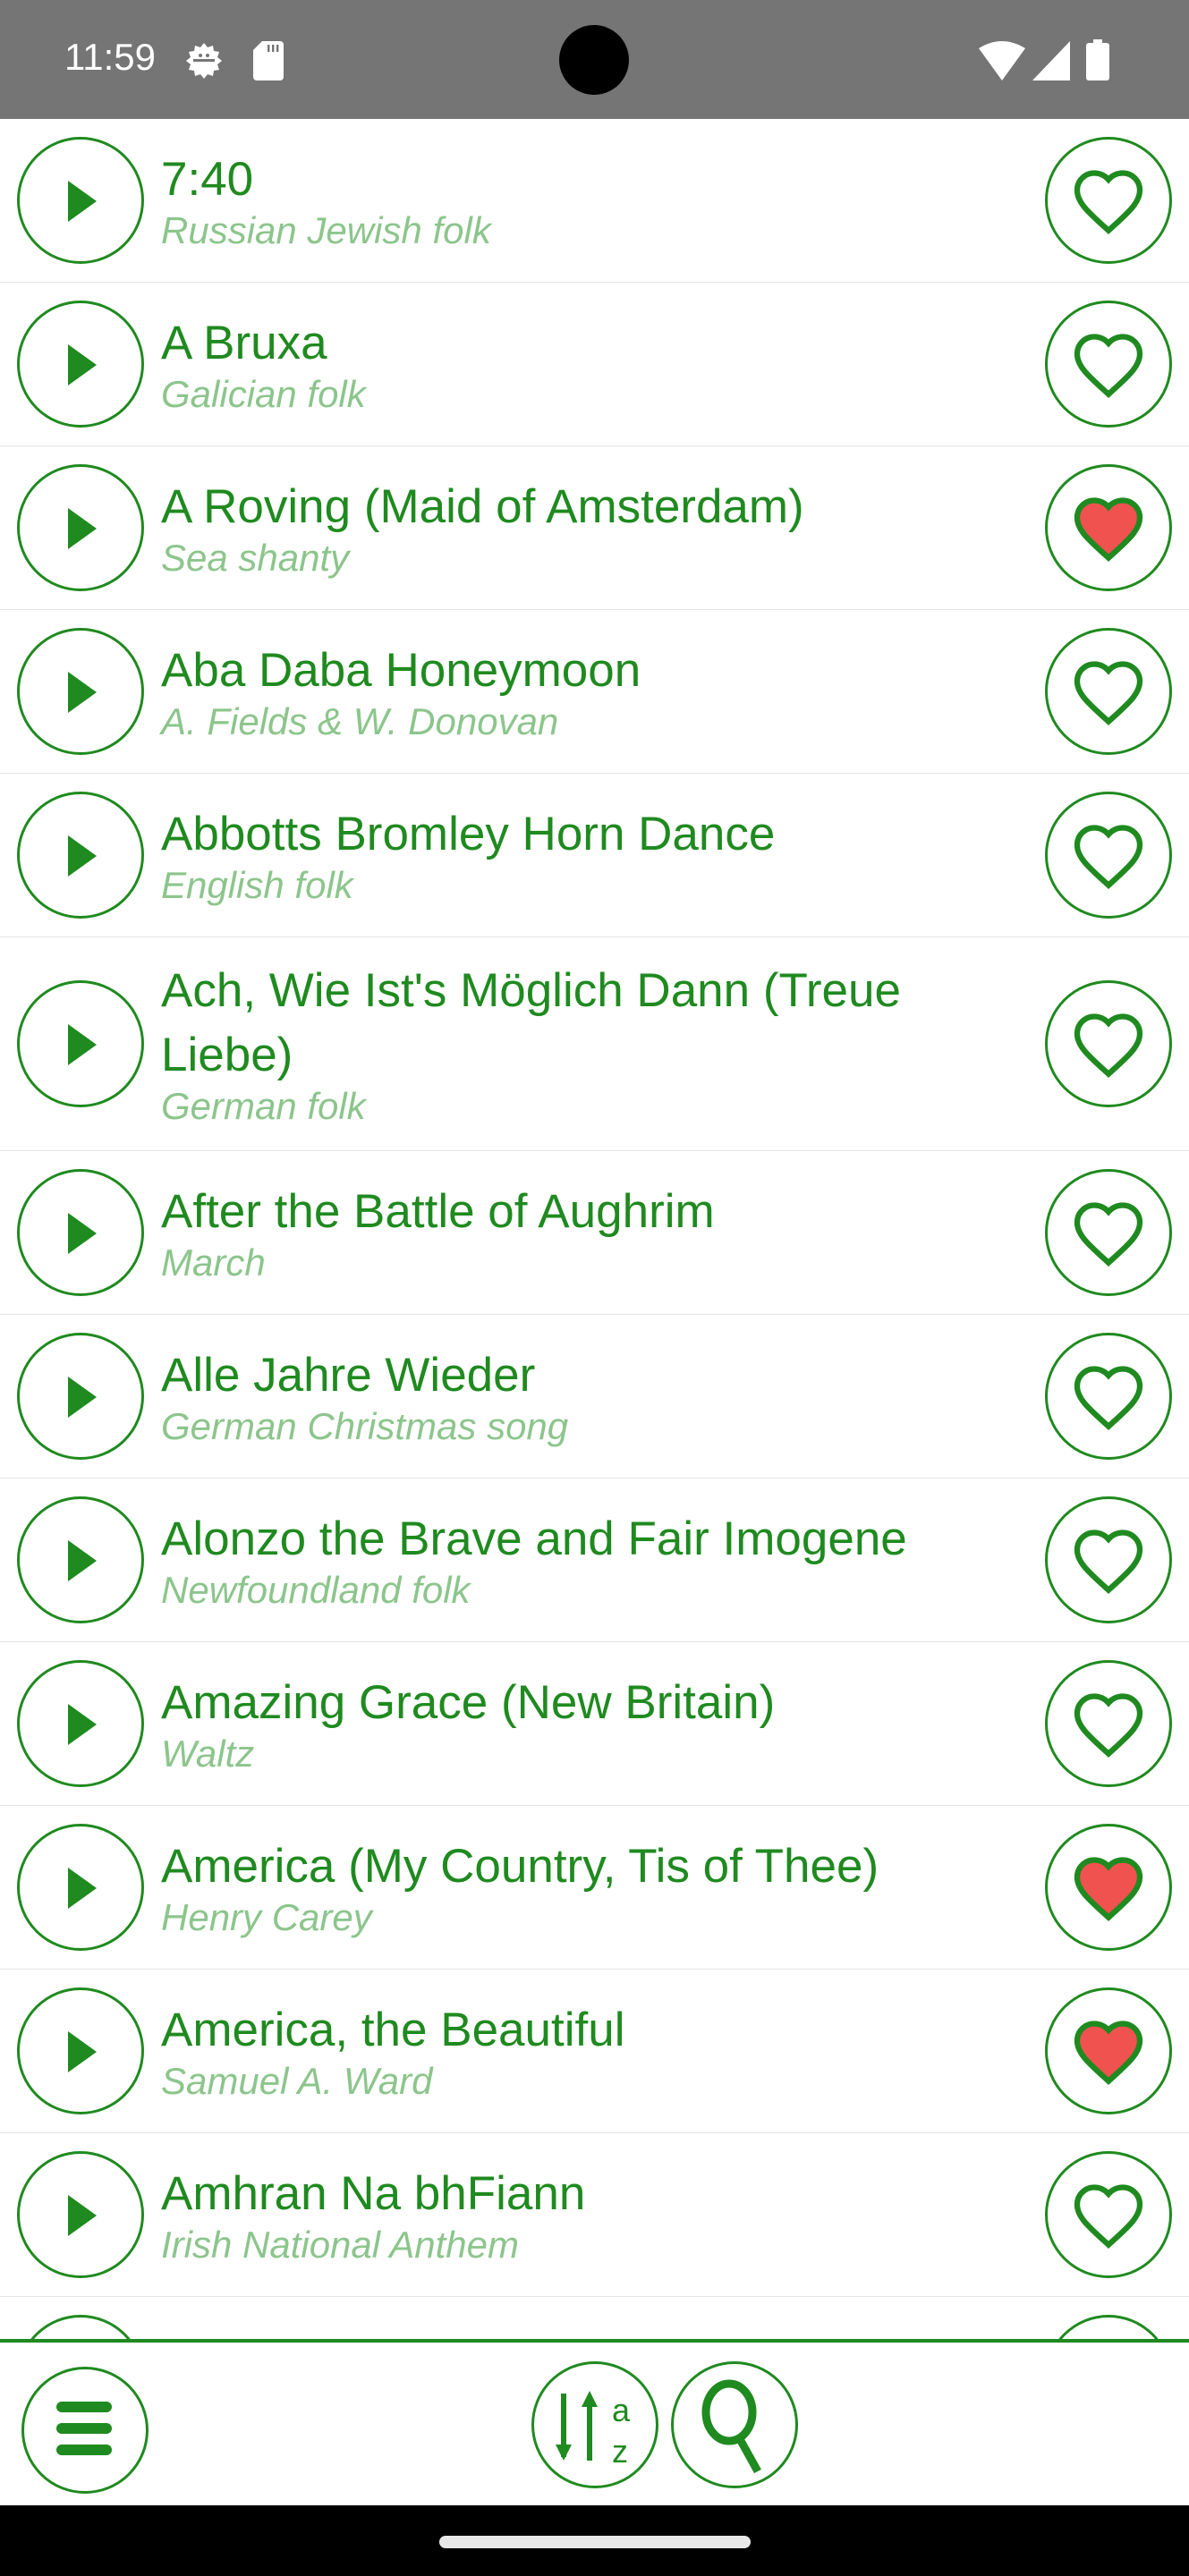  I want to click on song-text: 7:40 Russian Jewish folk, so click(592, 200).